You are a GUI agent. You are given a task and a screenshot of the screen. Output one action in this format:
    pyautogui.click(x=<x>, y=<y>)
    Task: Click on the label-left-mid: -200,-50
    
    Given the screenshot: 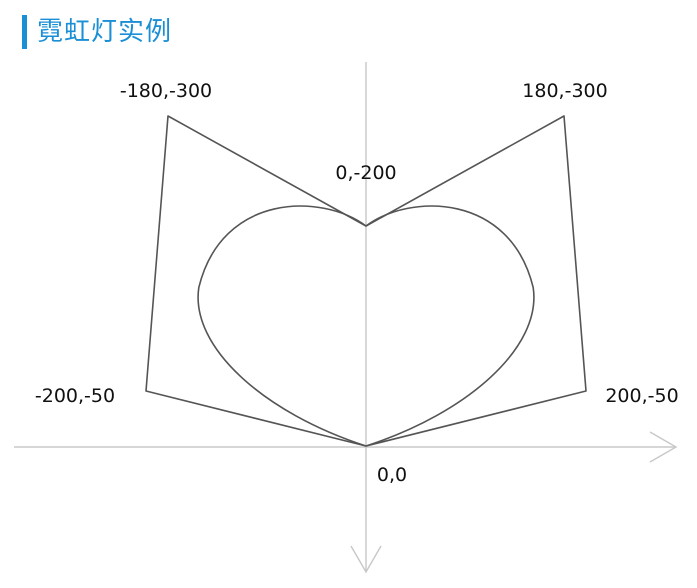 What is the action you would take?
    pyautogui.click(x=75, y=396)
    